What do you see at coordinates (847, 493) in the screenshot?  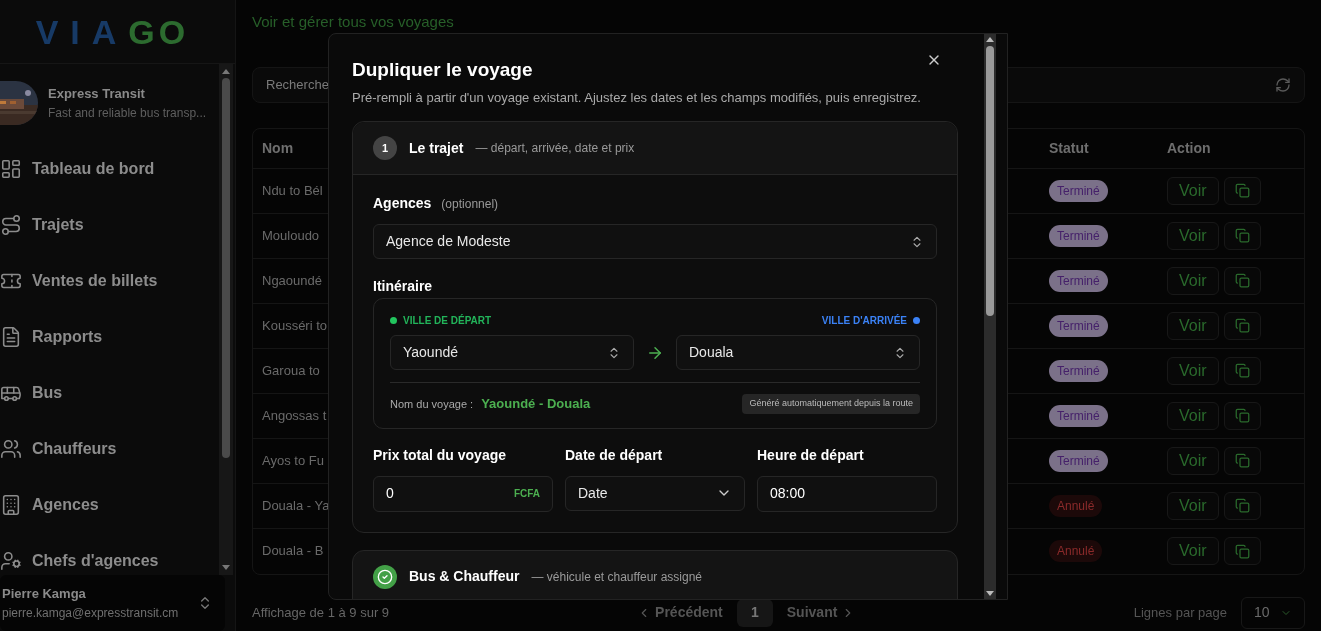 I see `time-field: 08:00` at bounding box center [847, 493].